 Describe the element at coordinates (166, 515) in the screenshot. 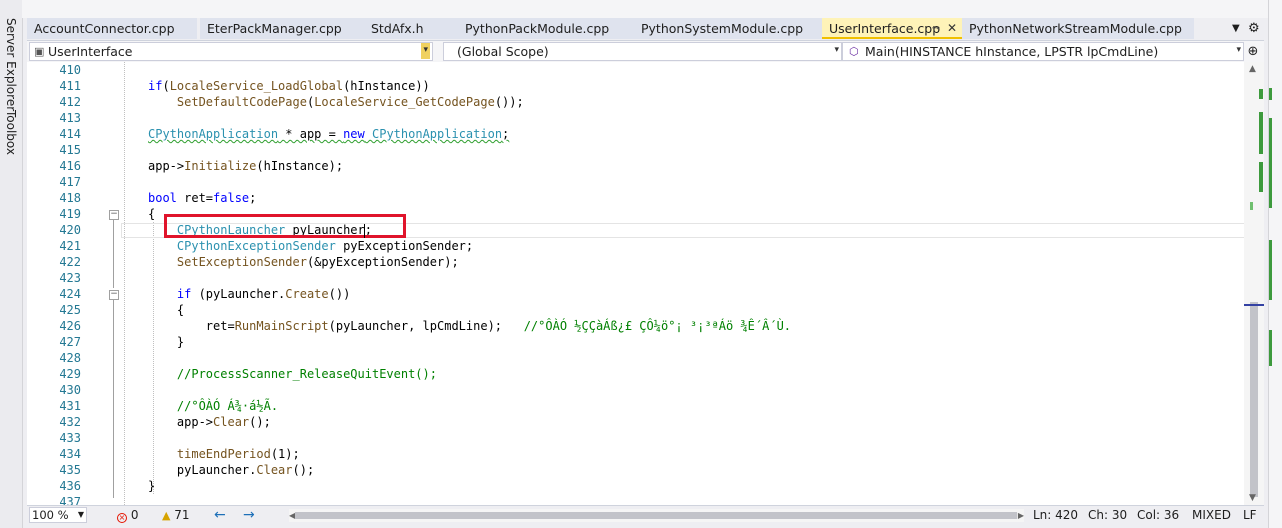

I see `warning-icon: ▲` at that location.